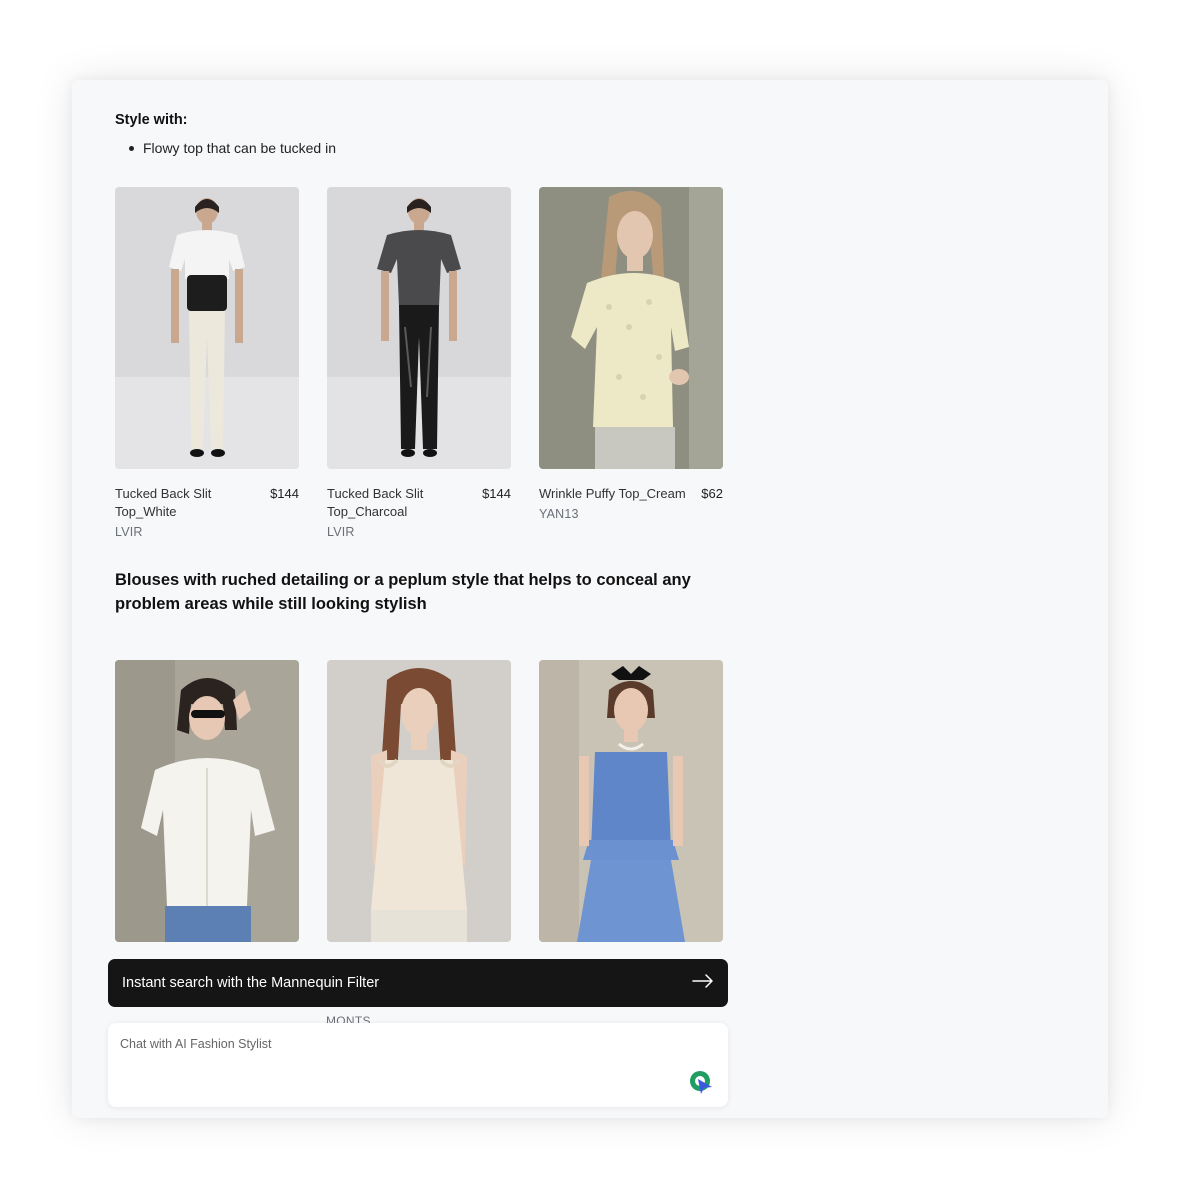 The width and height of the screenshot is (1200, 1200). Describe the element at coordinates (701, 1082) in the screenshot. I see `send-icon` at that location.